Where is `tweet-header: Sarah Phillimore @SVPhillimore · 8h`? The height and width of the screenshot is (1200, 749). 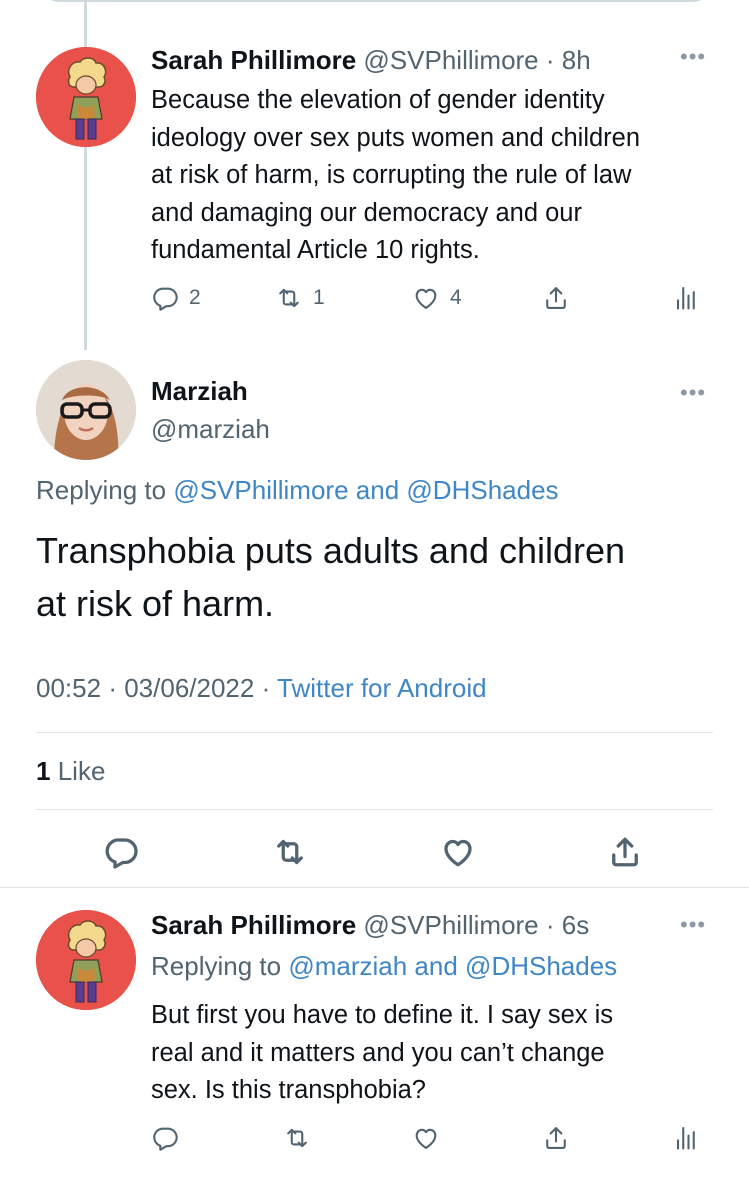 tweet-header: Sarah Phillimore @SVPhillimore · 8h is located at coordinates (371, 60).